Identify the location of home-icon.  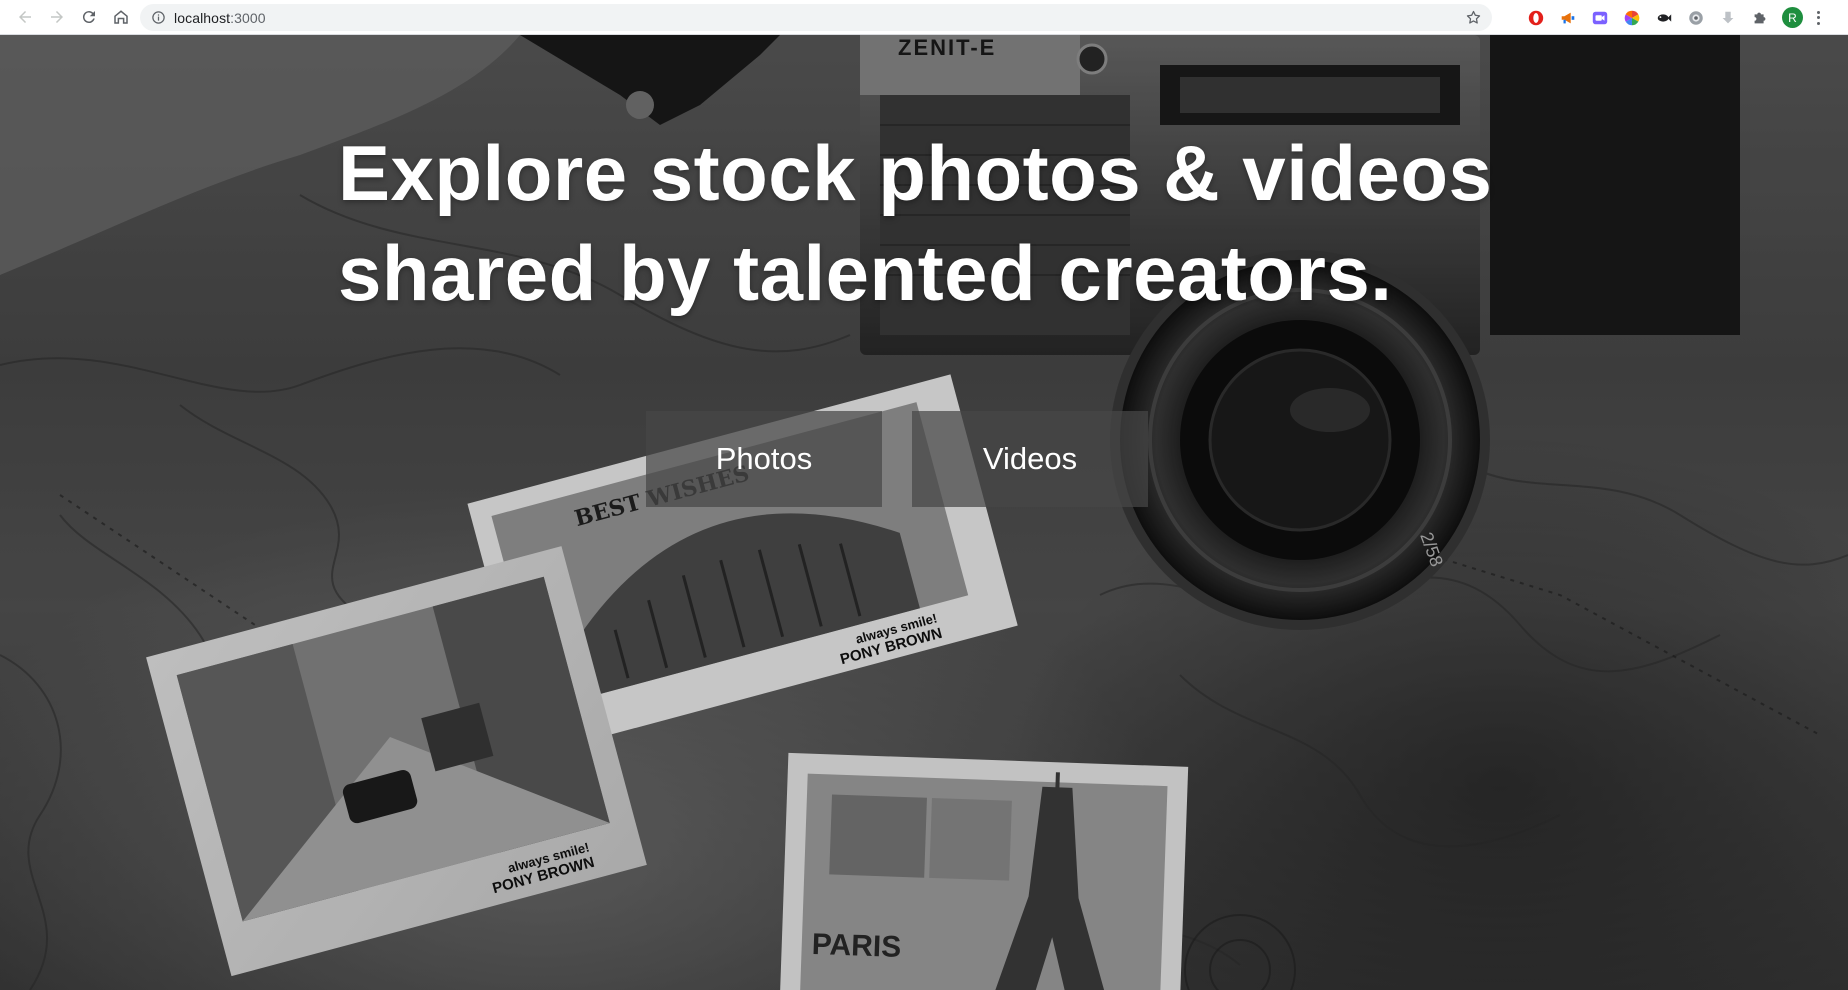
(121, 17).